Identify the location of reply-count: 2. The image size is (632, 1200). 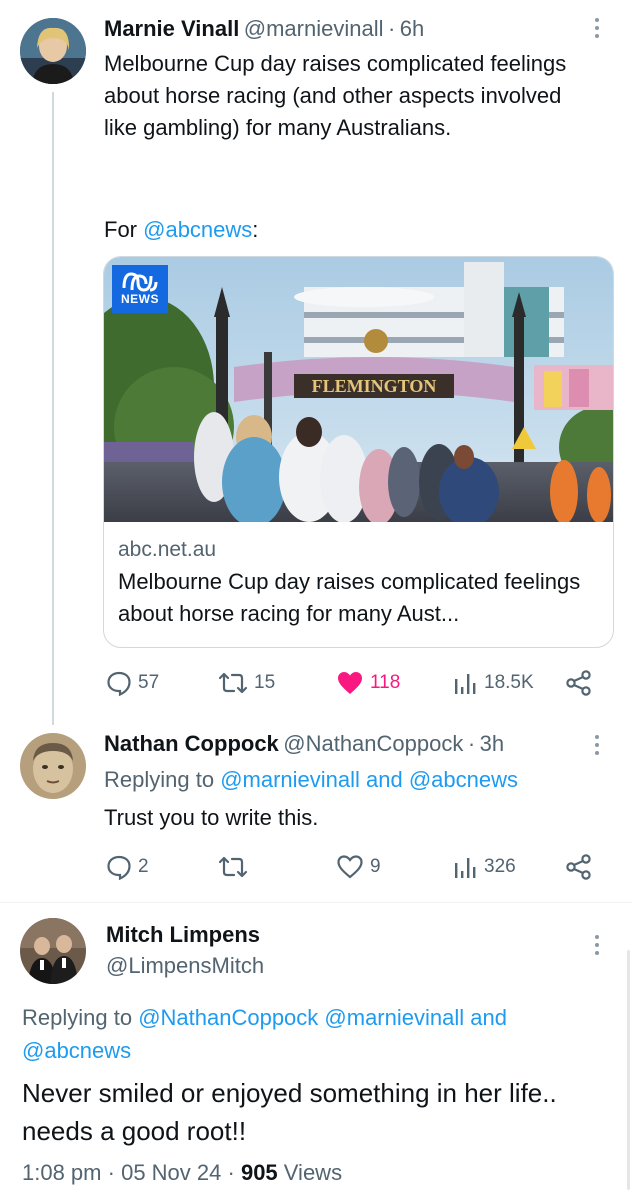
(143, 866).